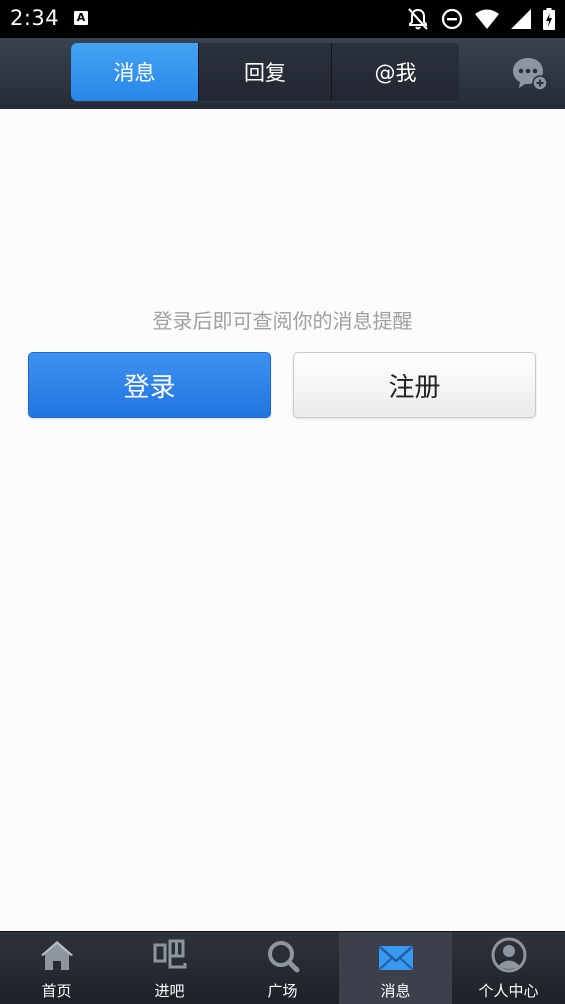 The image size is (565, 1004). I want to click on nav-label-messages: 消息, so click(395, 991).